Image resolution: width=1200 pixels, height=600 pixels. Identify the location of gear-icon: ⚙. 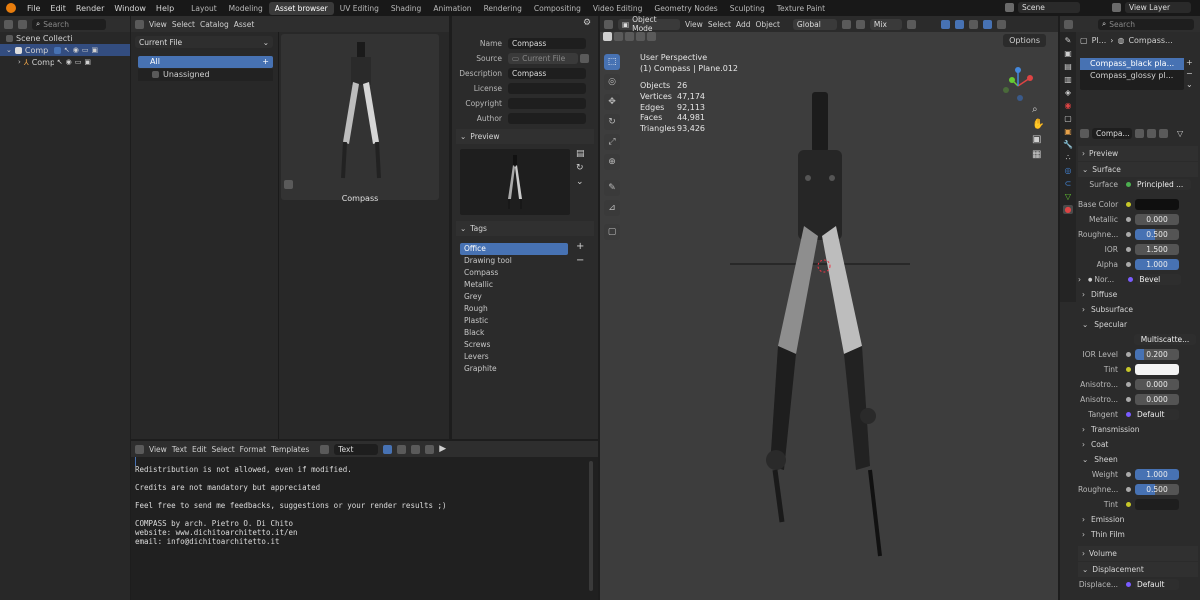
(587, 23).